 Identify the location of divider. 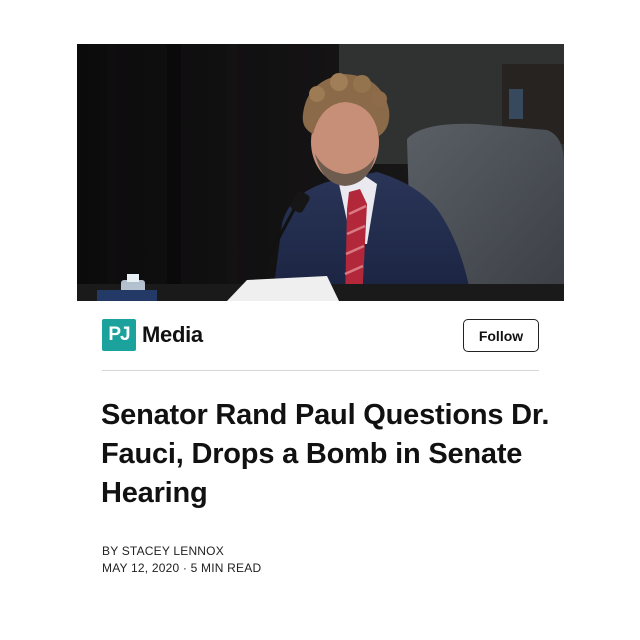
(320, 370).